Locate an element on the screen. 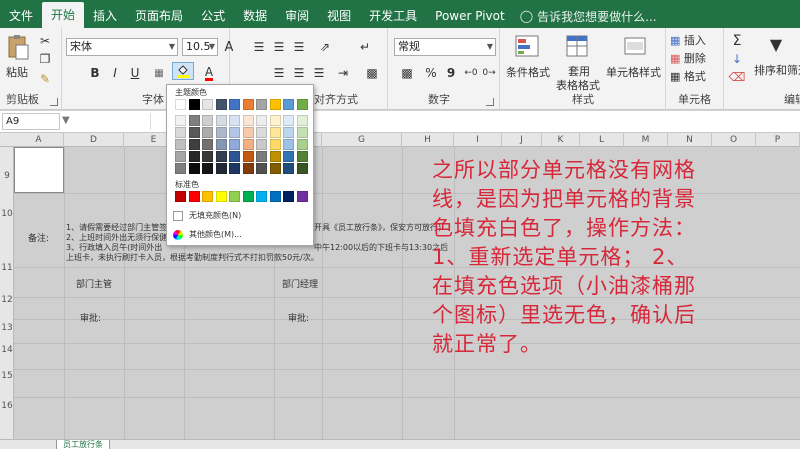 This screenshot has height=449, width=800. row-header: 13 is located at coordinates (7, 328).